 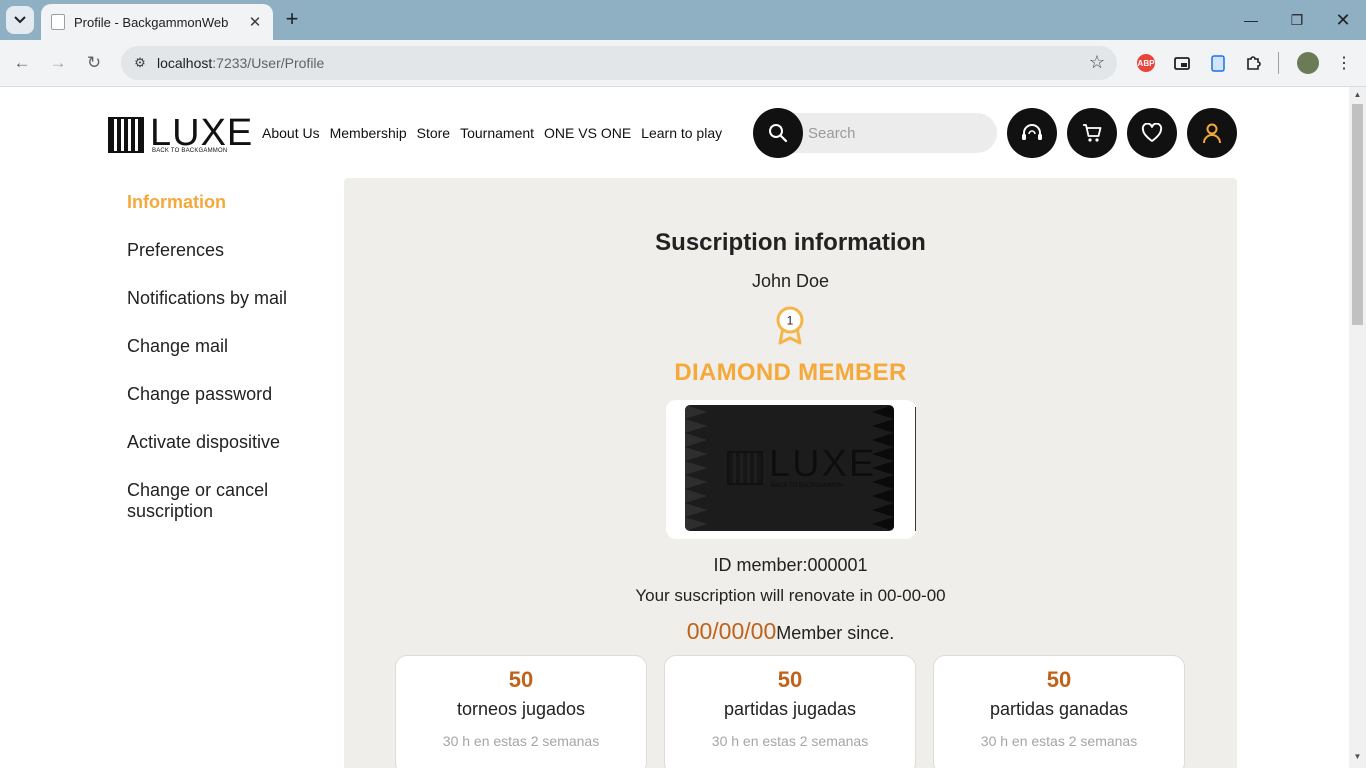 I want to click on extension-doc-icon, so click(x=1218, y=63).